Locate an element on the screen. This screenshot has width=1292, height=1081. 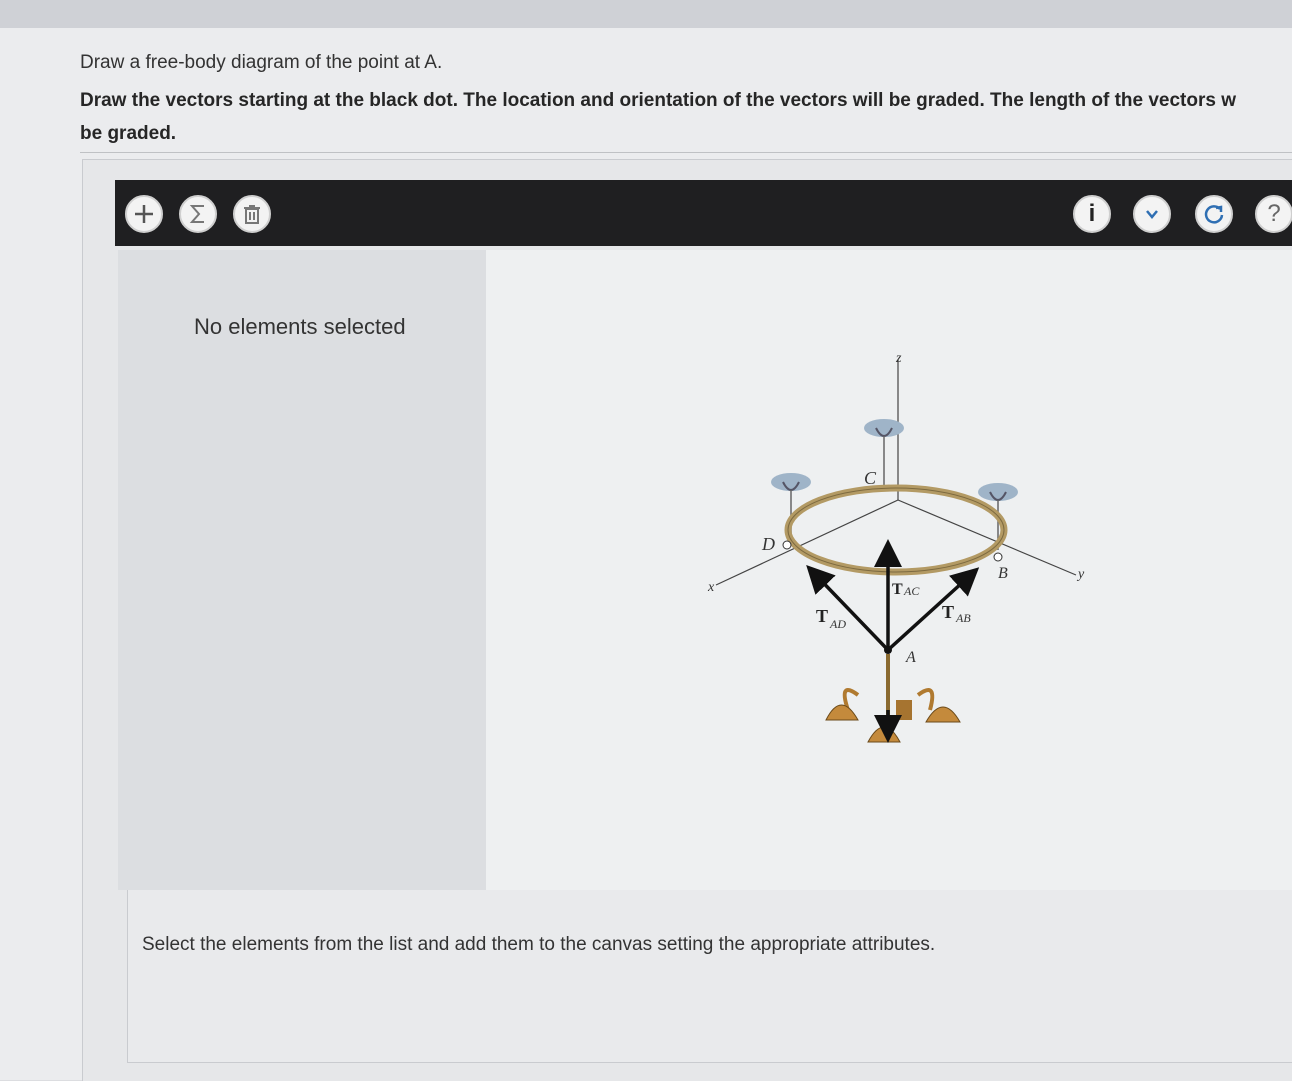
delete-button is located at coordinates (252, 214).